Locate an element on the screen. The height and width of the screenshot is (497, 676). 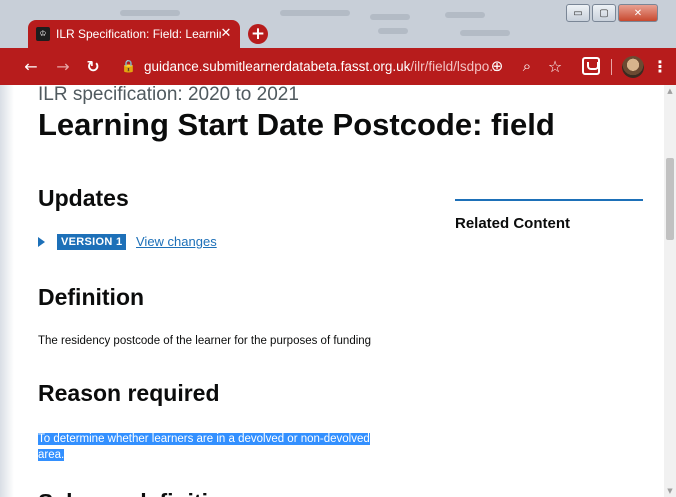
extension-icon is located at coordinates (591, 66).